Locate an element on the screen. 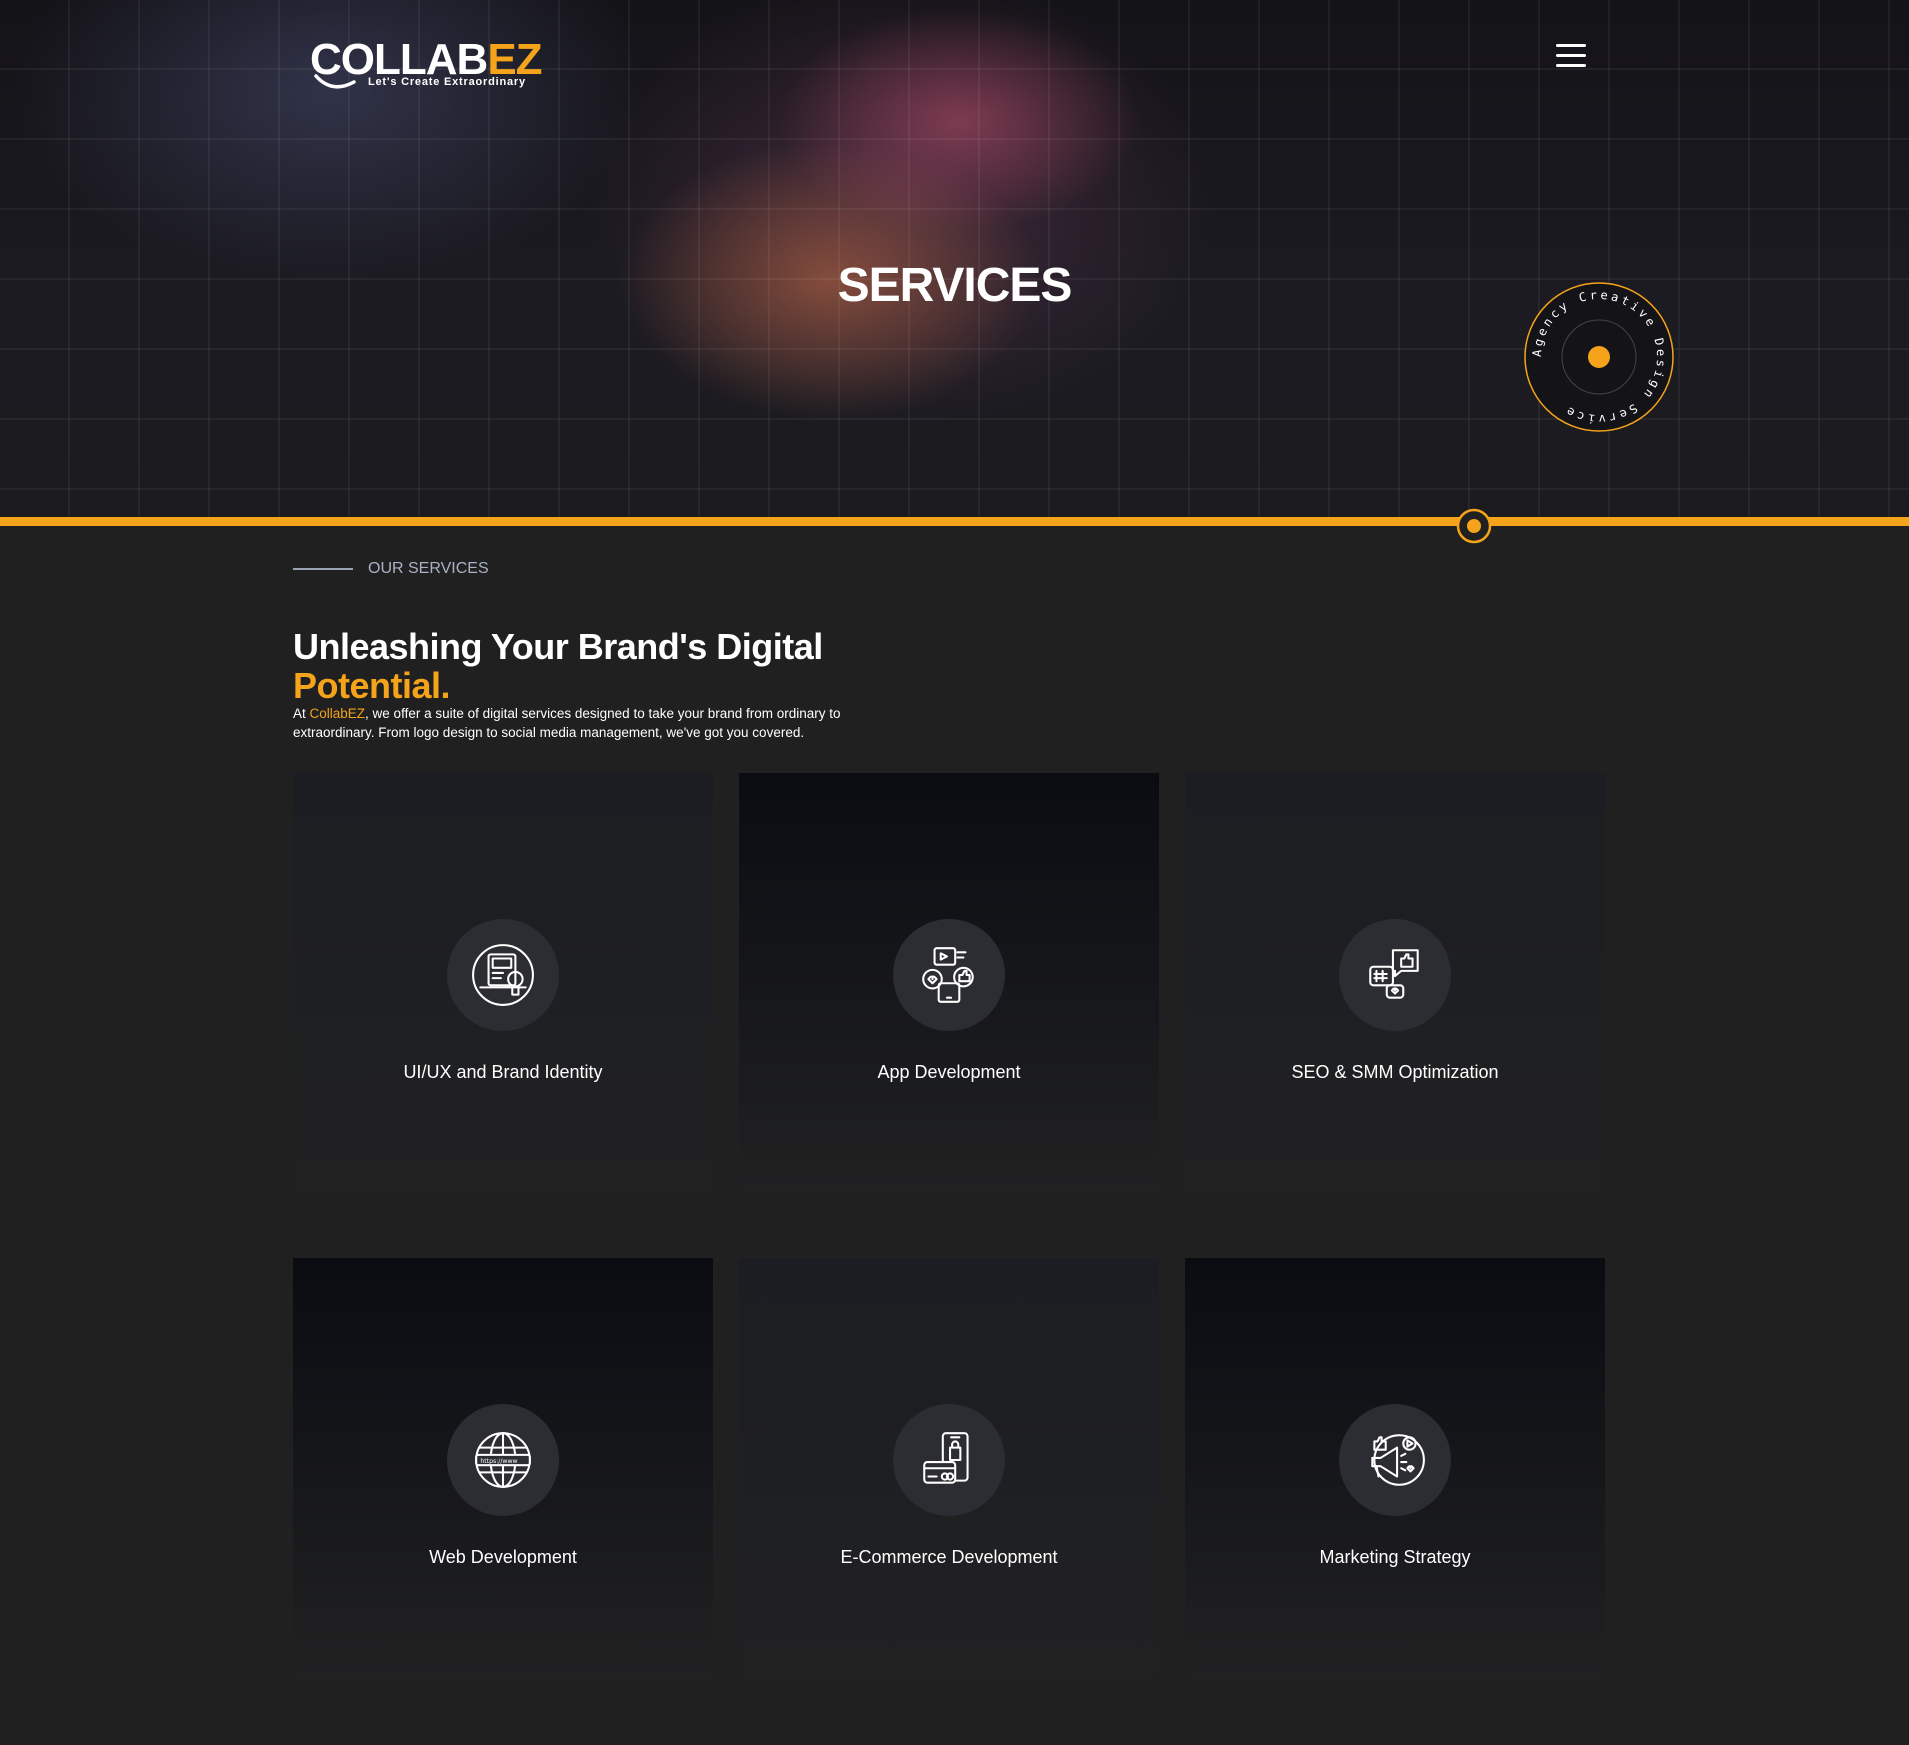 The height and width of the screenshot is (1745, 1909). headline-accent: Potential. is located at coordinates (372, 685).